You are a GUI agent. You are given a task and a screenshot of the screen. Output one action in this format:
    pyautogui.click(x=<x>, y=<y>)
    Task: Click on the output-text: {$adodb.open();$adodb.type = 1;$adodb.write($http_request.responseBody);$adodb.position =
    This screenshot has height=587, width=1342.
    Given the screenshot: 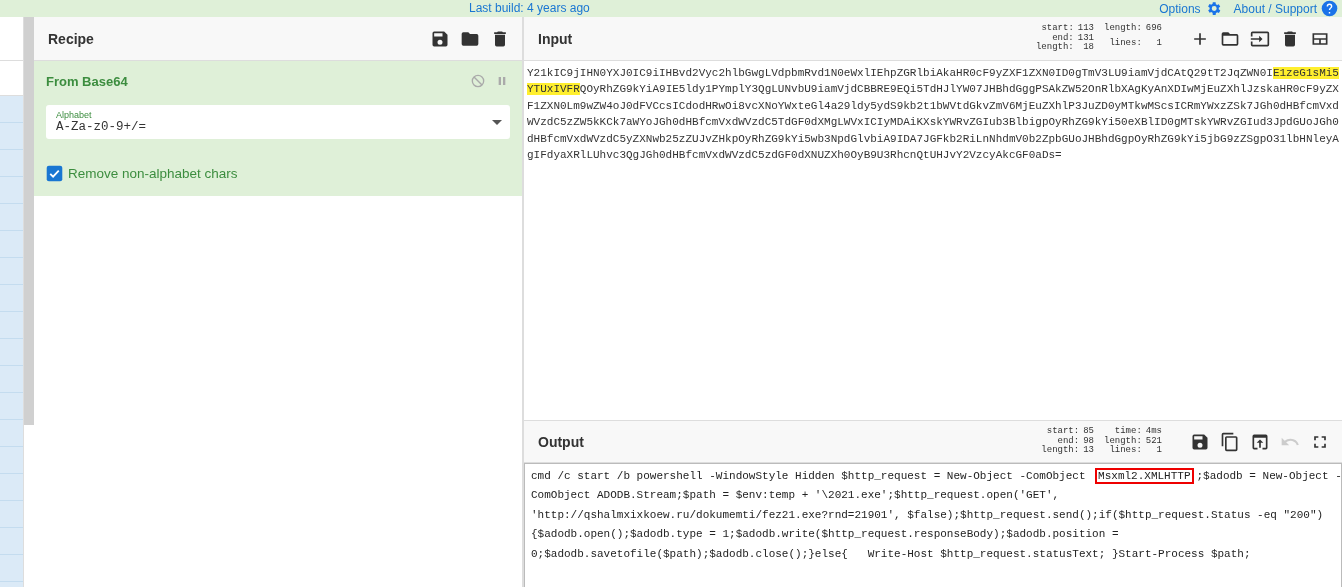 What is the action you would take?
    pyautogui.click(x=825, y=535)
    